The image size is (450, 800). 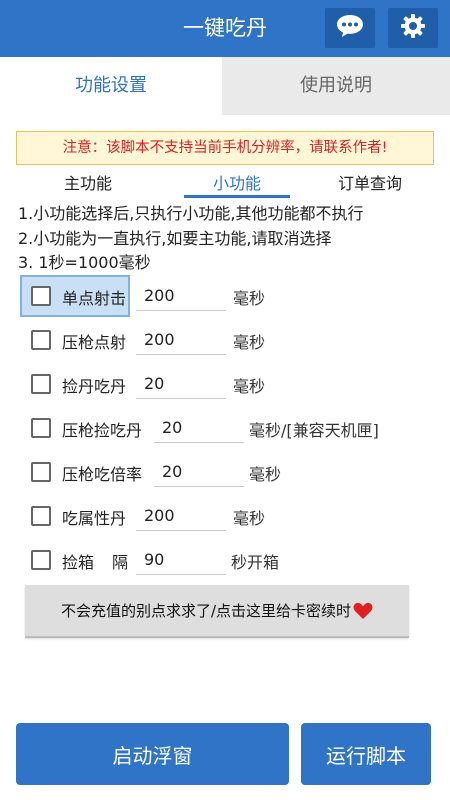 What do you see at coordinates (199, 472) in the screenshot?
I see `input-recoil-eat-rate` at bounding box center [199, 472].